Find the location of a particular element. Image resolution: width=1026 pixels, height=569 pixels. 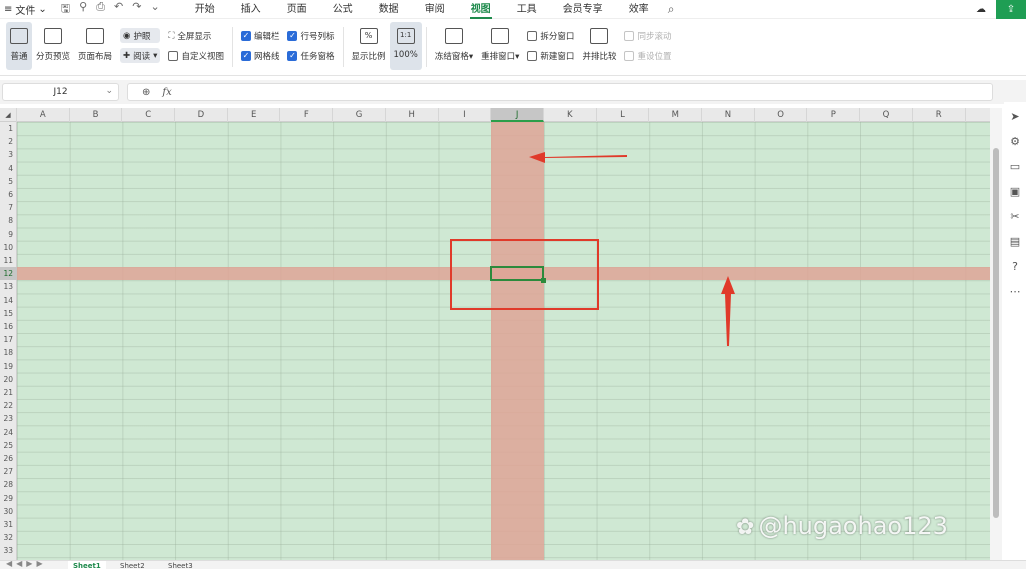

split-window-button: 拆分窗口 is located at coordinates (550, 35).